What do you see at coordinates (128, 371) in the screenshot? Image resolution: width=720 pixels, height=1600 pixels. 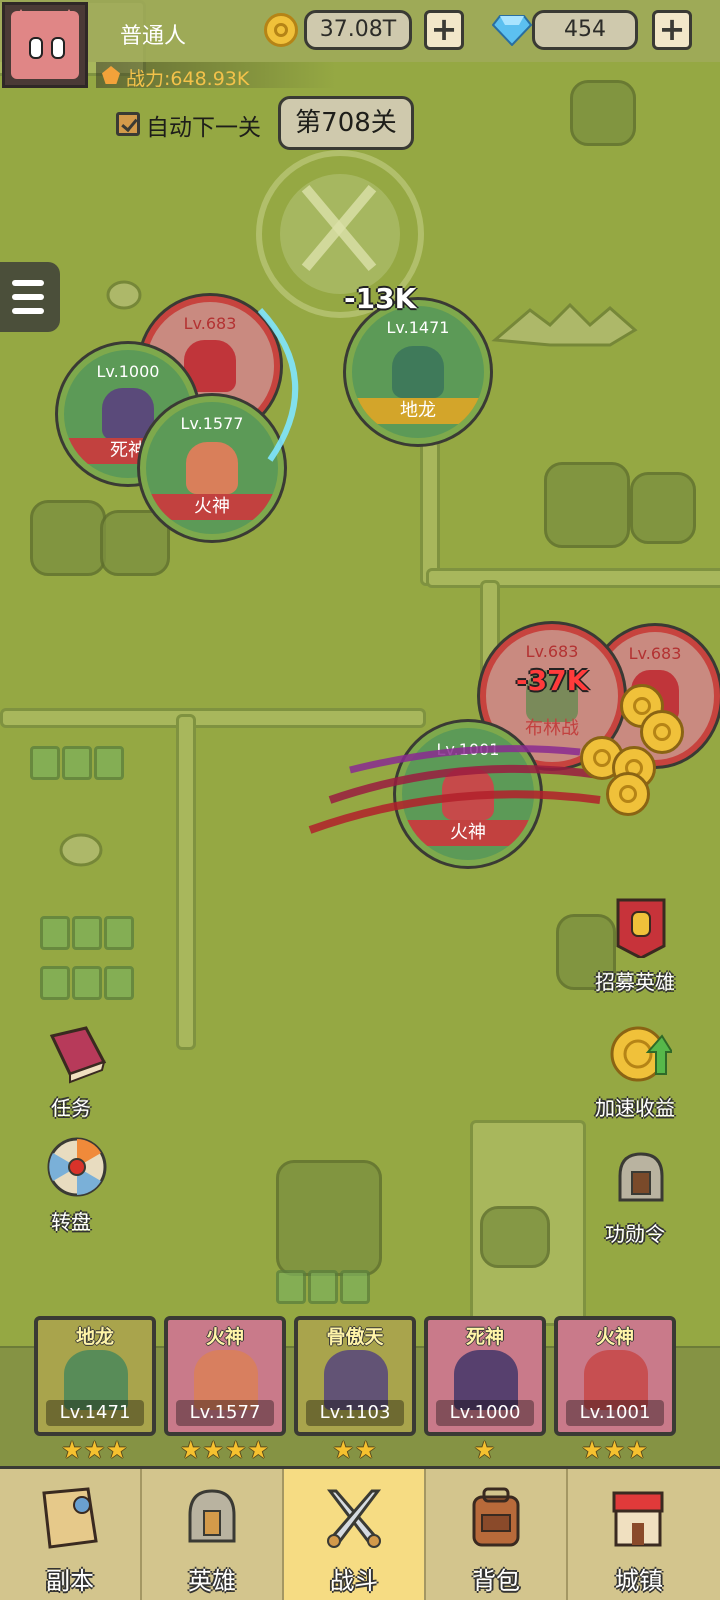 I see `unit-level: Lv.1000` at bounding box center [128, 371].